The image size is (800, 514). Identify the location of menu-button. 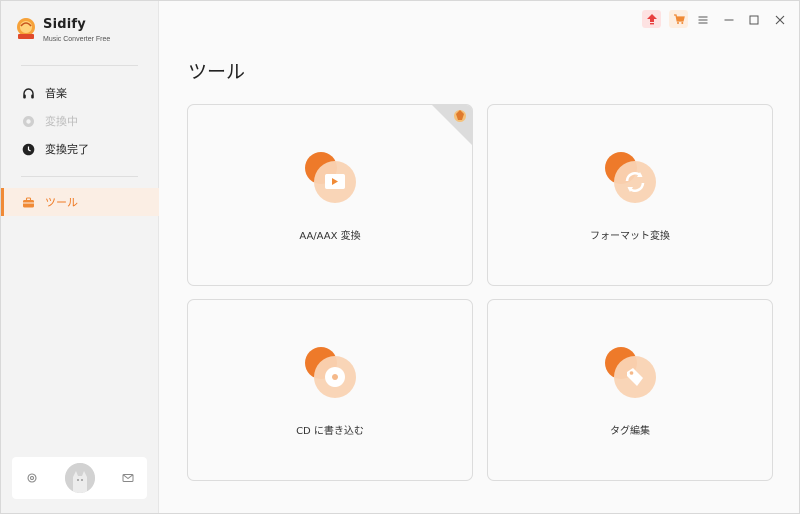
(703, 19).